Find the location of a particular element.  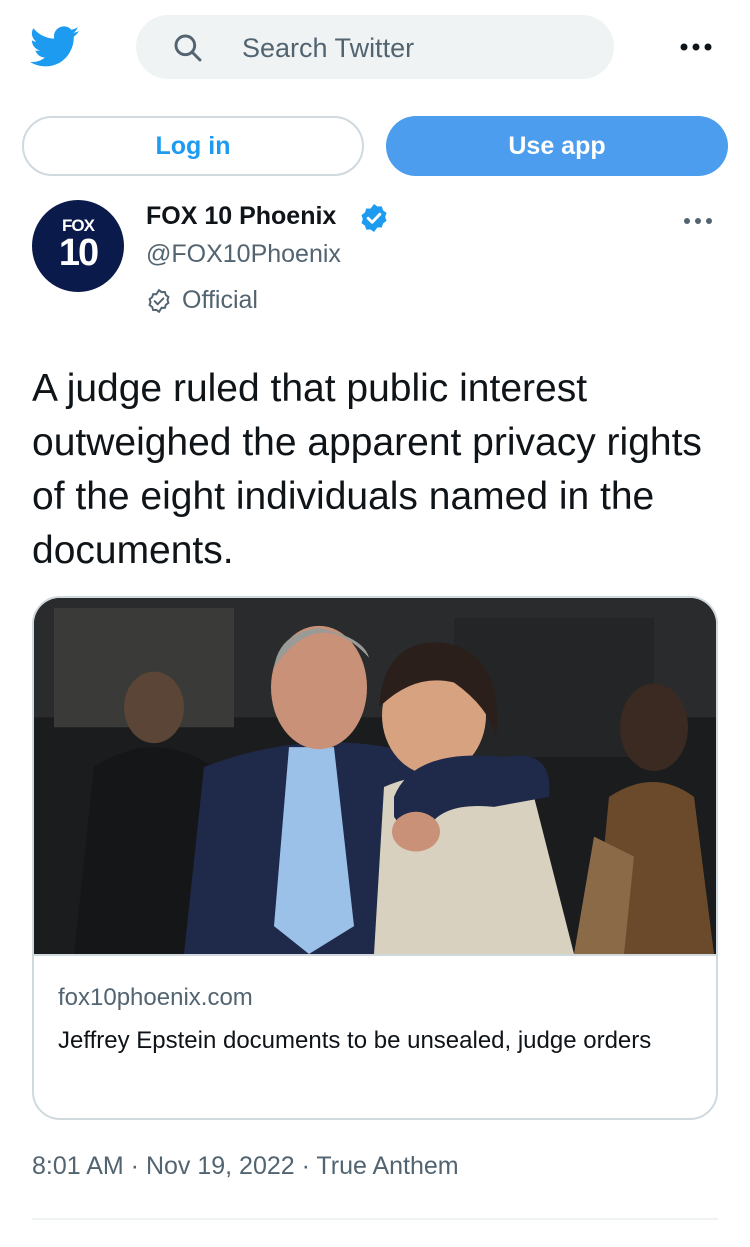

tweet-timestamp: 8:01 AM · Nov 19, 2022 · True Anthem is located at coordinates (245, 1166).